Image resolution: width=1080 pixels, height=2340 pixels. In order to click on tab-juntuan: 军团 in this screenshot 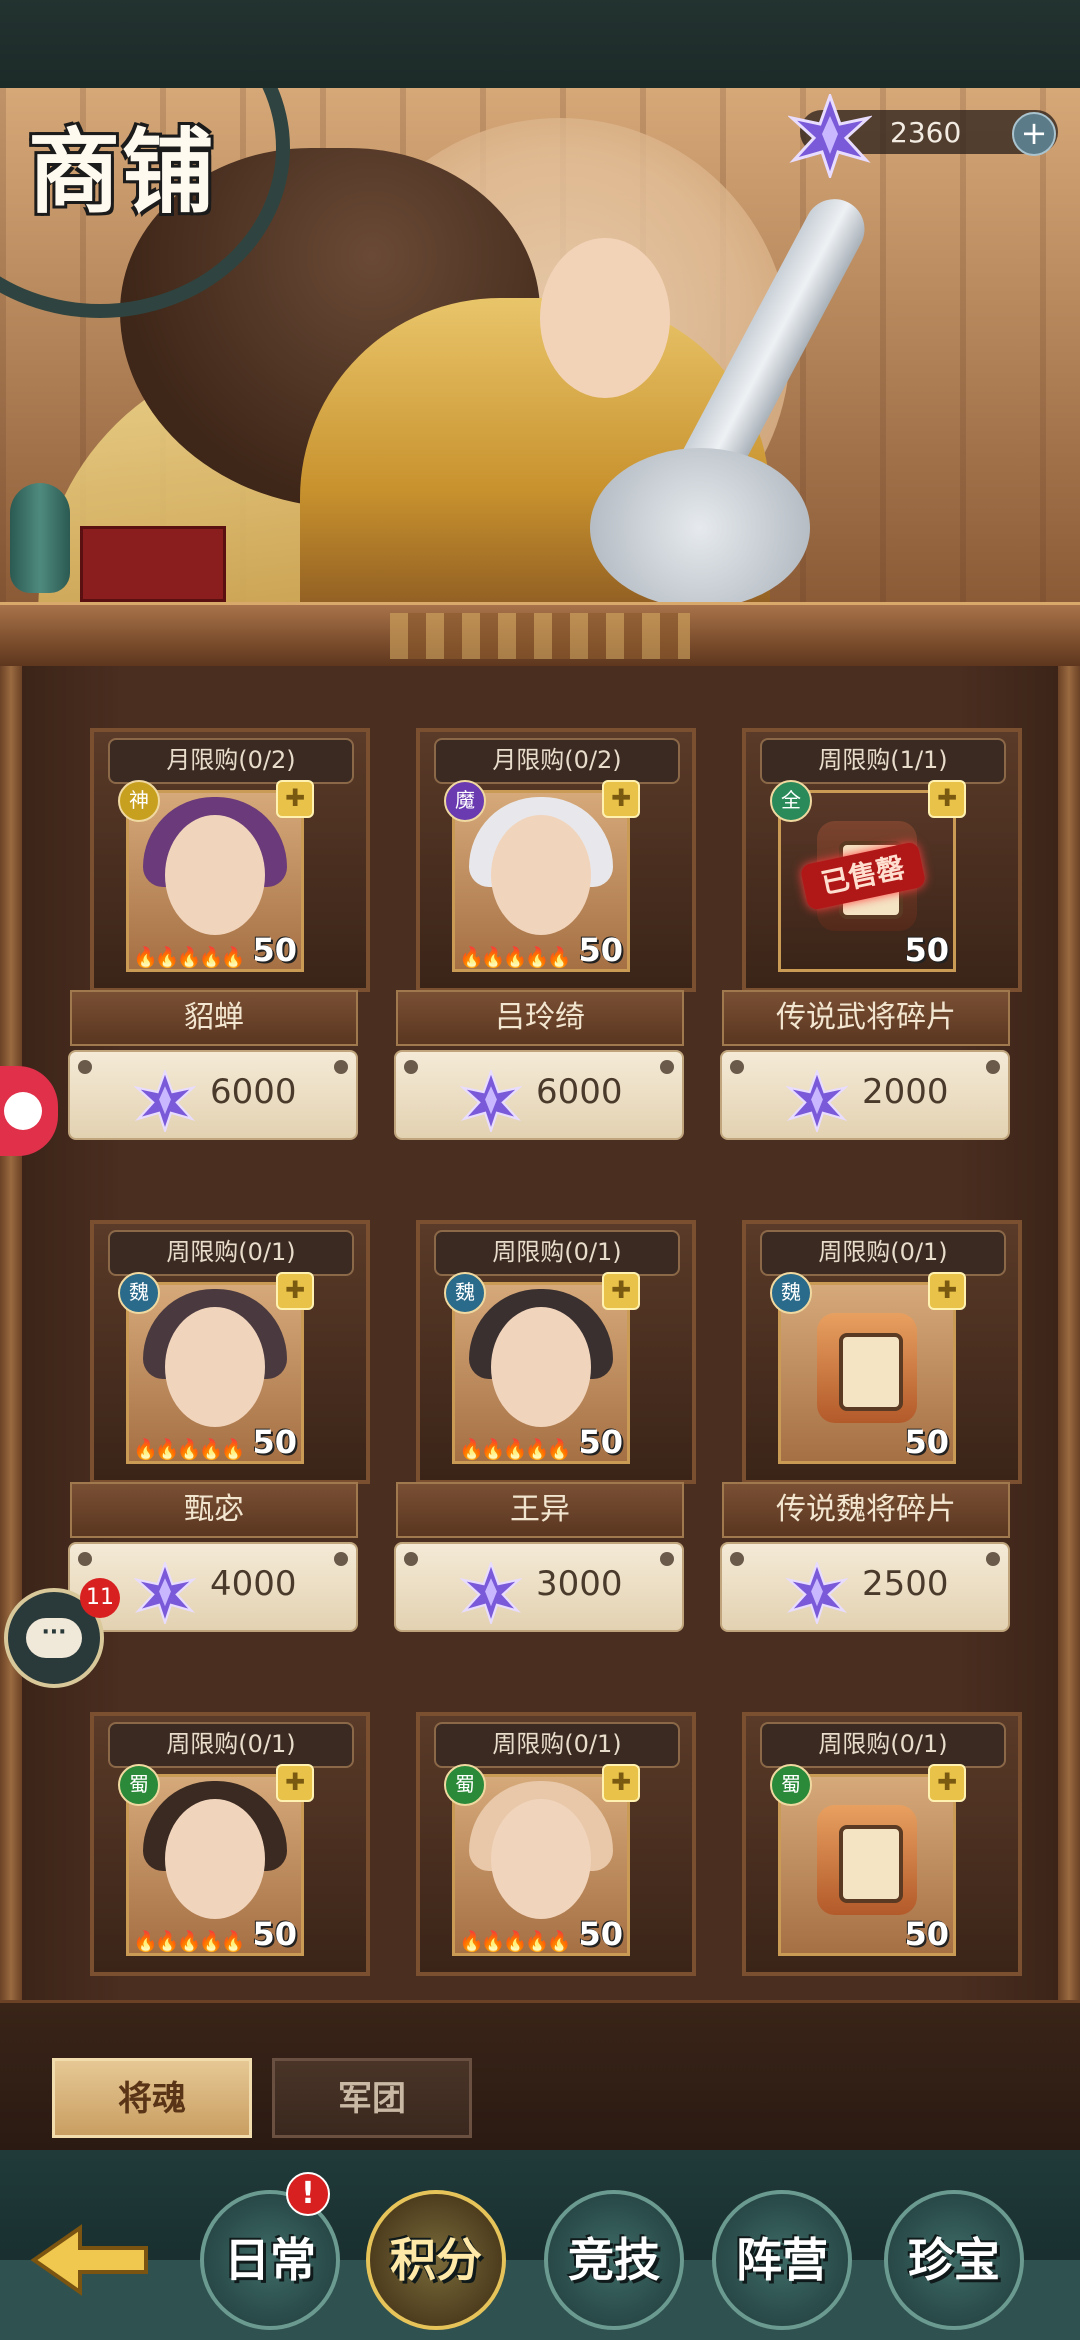, I will do `click(372, 2098)`.